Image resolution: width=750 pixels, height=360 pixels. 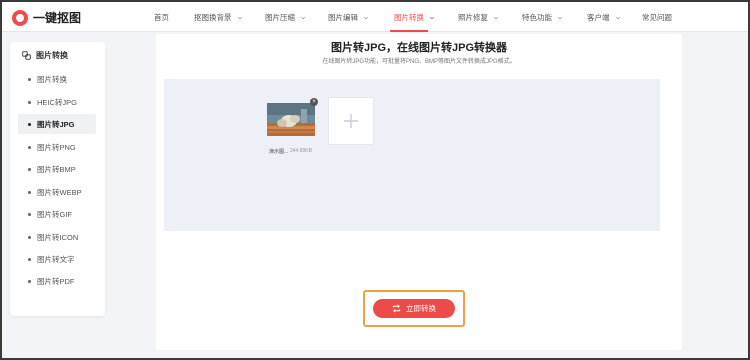 I want to click on nav-label: 首页, so click(x=161, y=17).